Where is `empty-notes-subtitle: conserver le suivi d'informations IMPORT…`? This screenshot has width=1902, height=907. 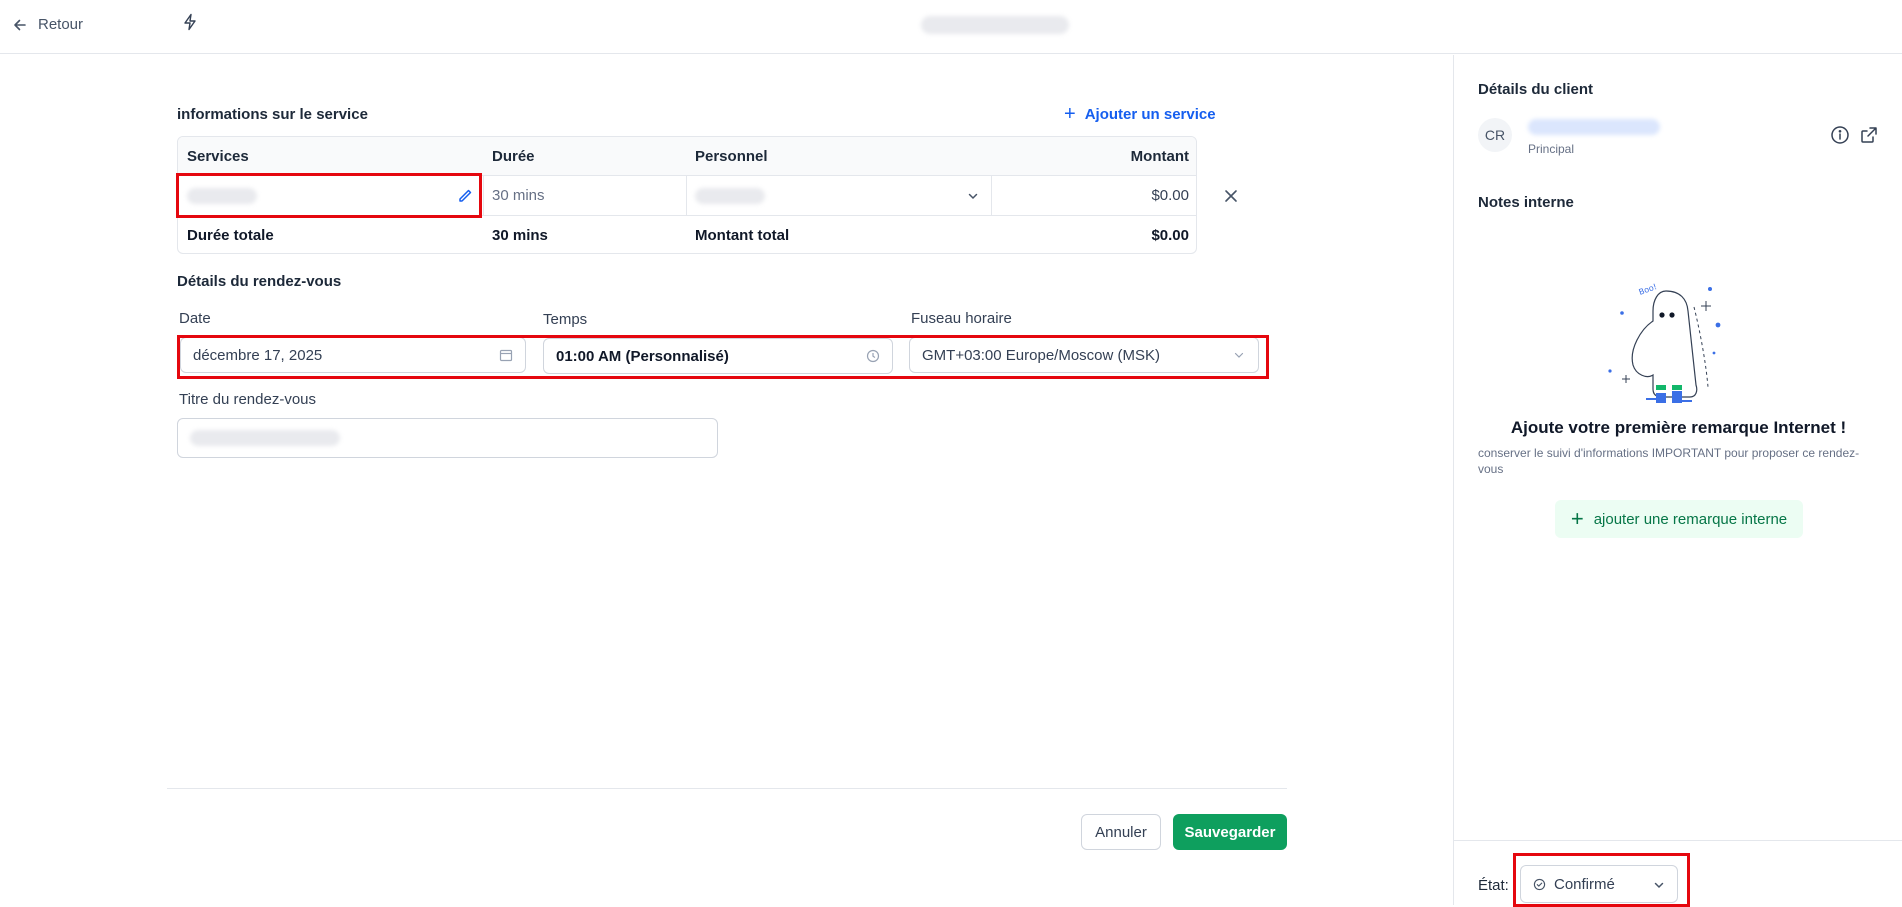
empty-notes-subtitle: conserver le suivi d'informations IMPORT… is located at coordinates (1669, 461).